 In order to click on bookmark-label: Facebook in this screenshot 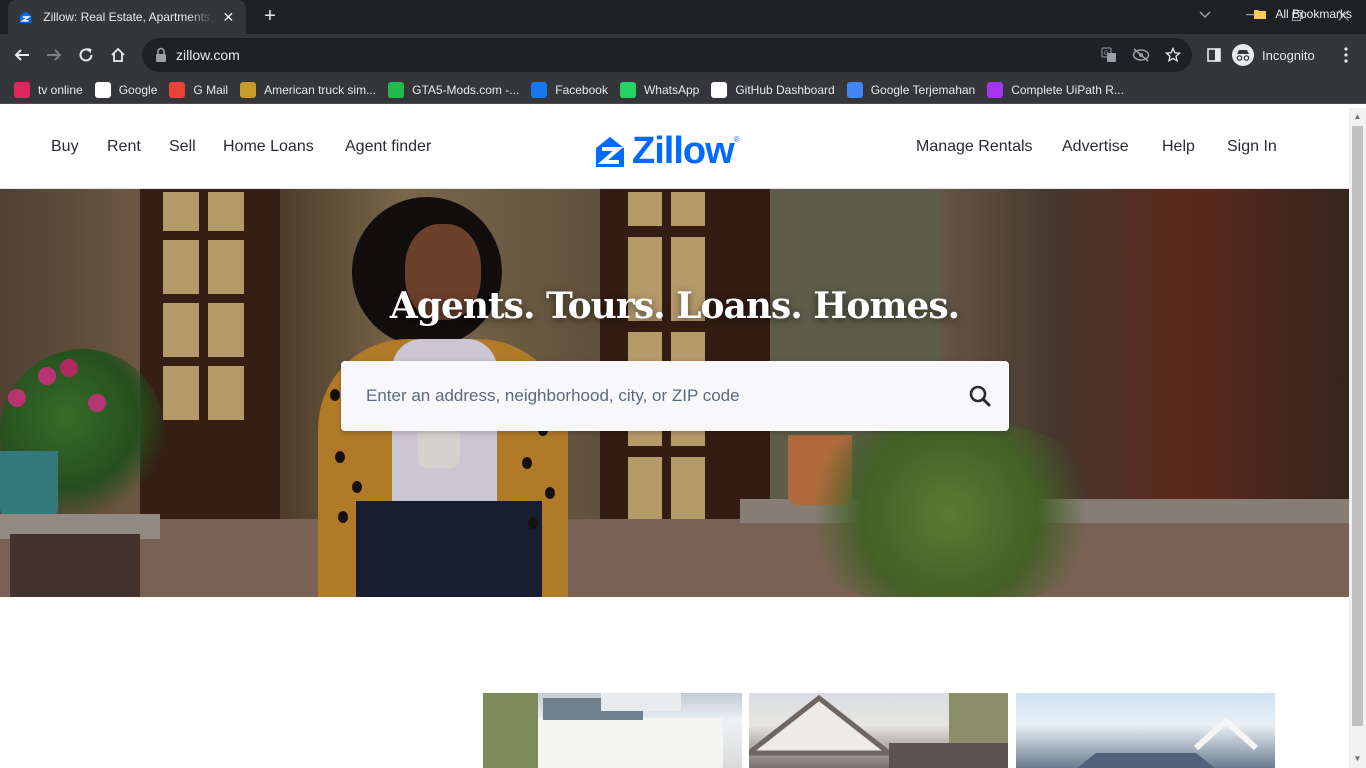, I will do `click(581, 89)`.